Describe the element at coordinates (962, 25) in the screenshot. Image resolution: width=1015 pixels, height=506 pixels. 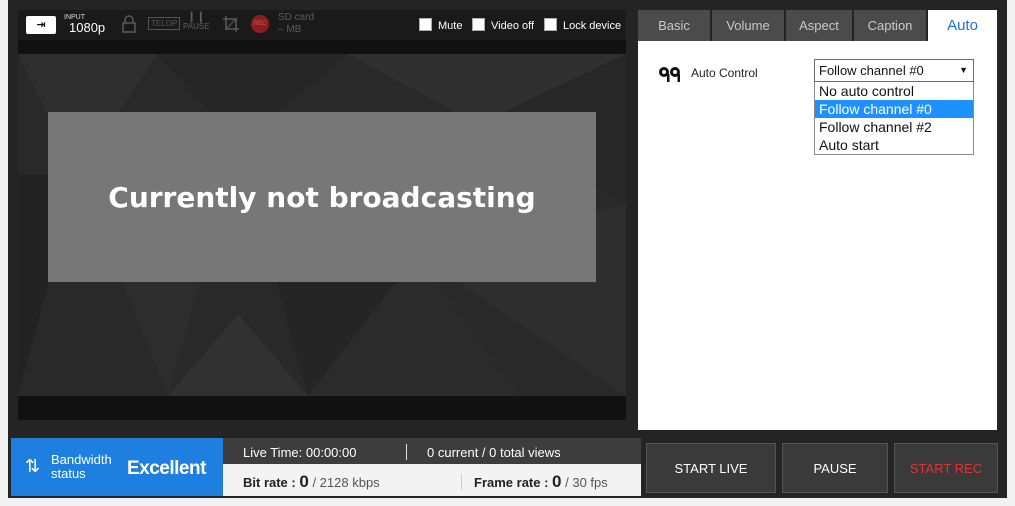
I see `tab-auto: Auto` at that location.